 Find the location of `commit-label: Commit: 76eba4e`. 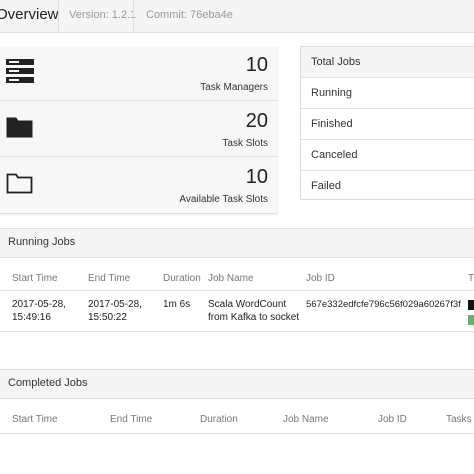

commit-label: Commit: 76eba4e is located at coordinates (189, 15).